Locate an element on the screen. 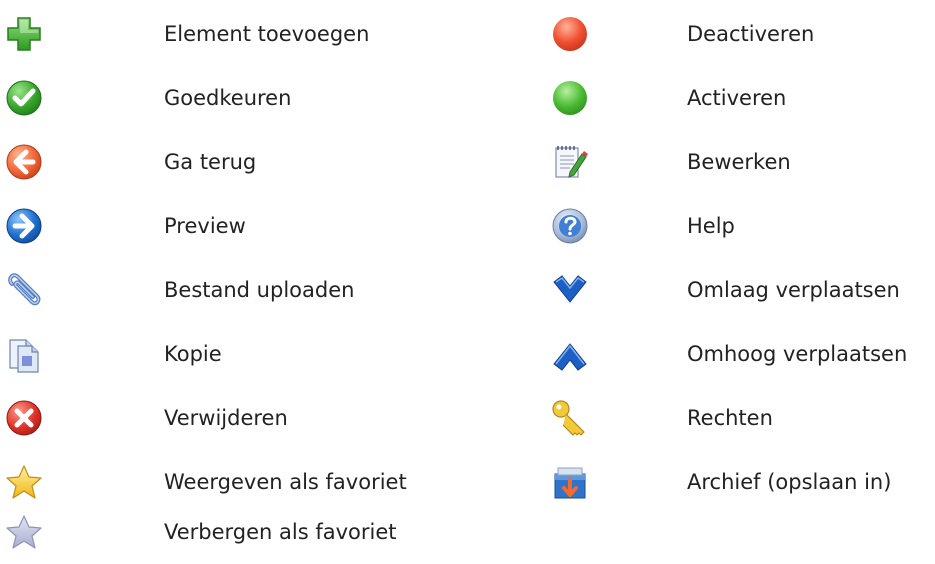 The image size is (935, 564). legend-item-archive: Archief (opslaan in) is located at coordinates (727, 482).